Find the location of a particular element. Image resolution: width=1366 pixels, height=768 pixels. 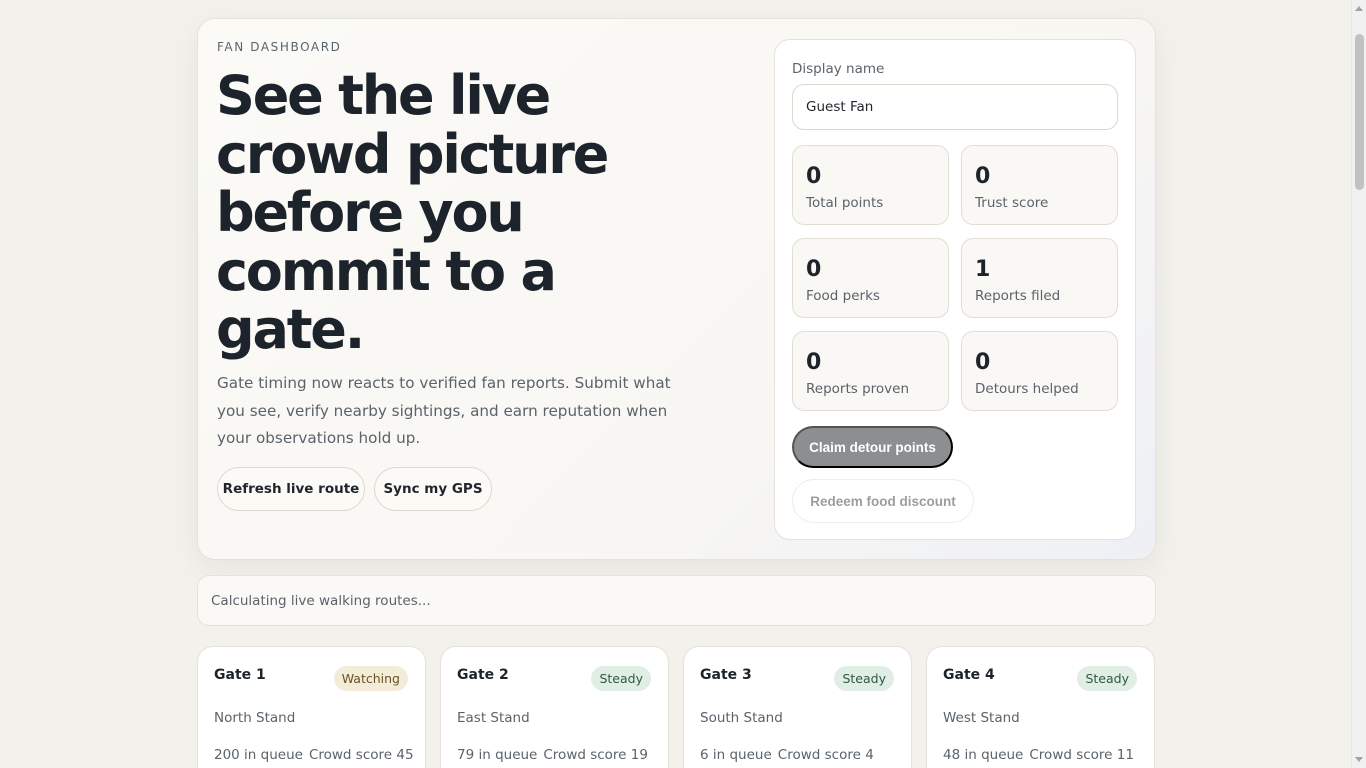

gate-metrics: 79 in queue Crowd score 19 is located at coordinates (552, 755).